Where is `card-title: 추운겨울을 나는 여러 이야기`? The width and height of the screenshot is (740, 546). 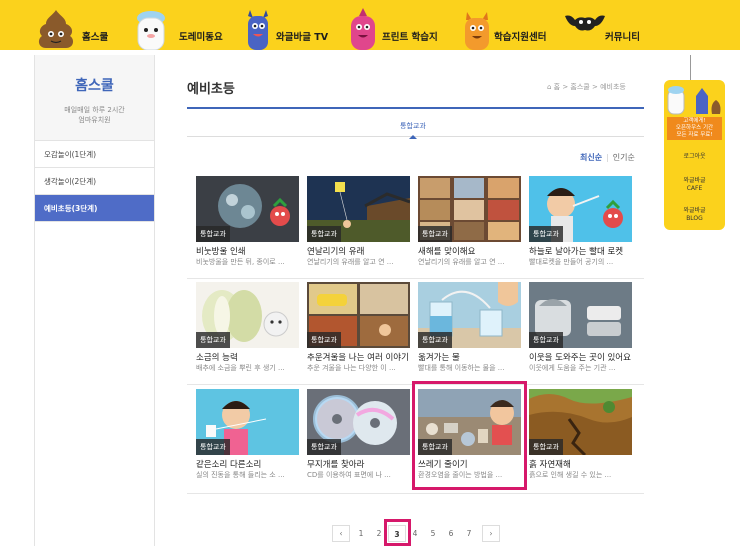
card-title: 추운겨울을 나는 여러 이야기 is located at coordinates (358, 358).